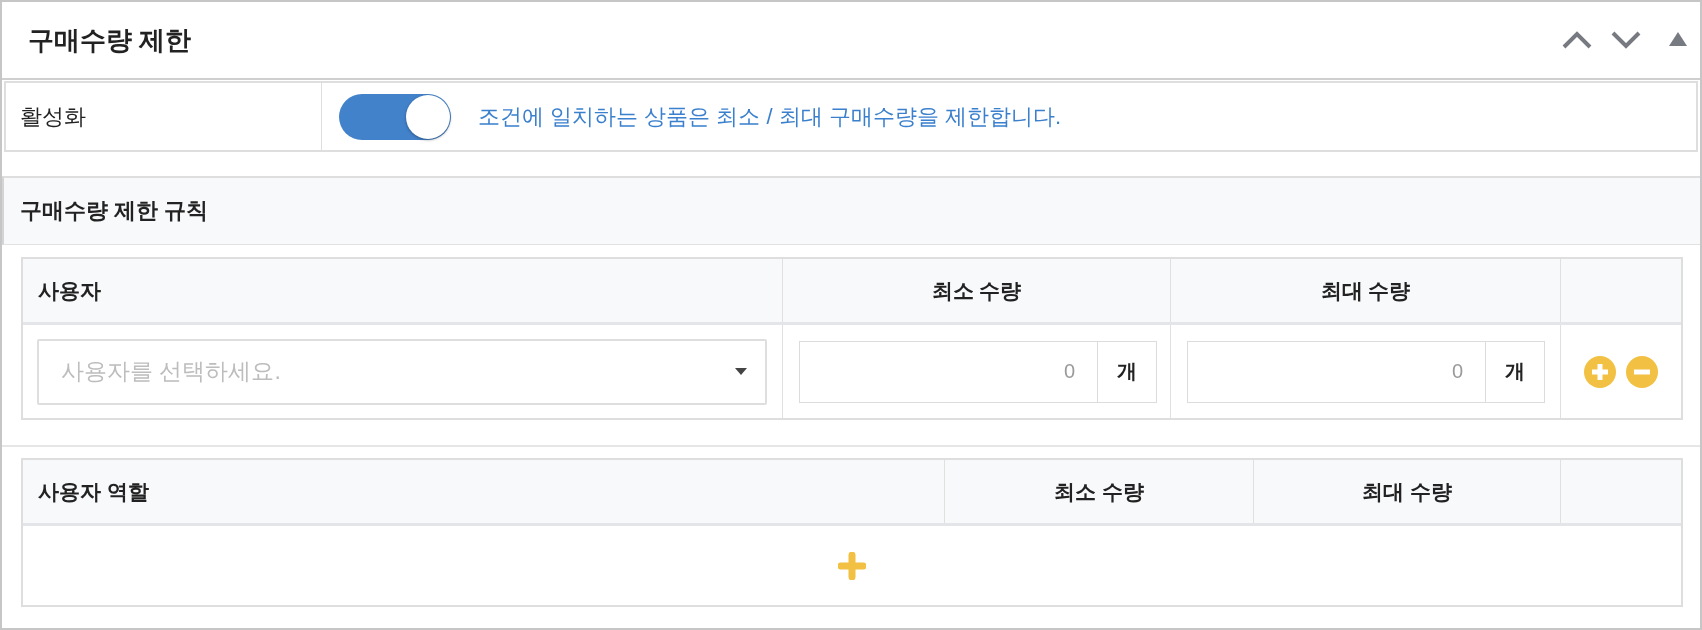 The height and width of the screenshot is (630, 1702). What do you see at coordinates (164, 116) in the screenshot?
I see `field-label: 활성화` at bounding box center [164, 116].